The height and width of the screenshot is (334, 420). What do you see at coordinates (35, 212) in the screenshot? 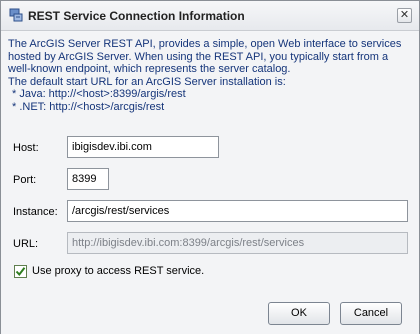
I see `instance-label: Instance:` at bounding box center [35, 212].